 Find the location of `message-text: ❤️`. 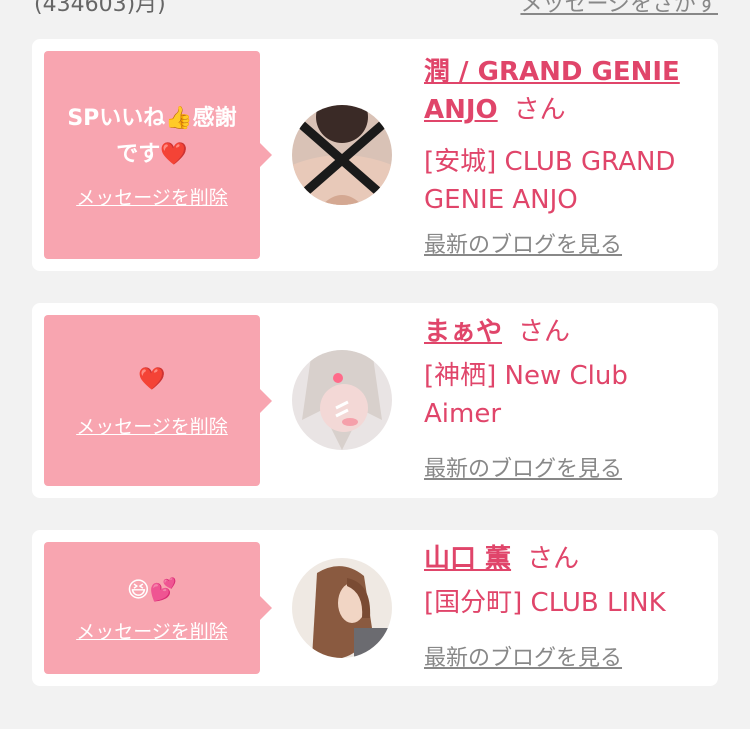

message-text: ❤️ is located at coordinates (152, 379).